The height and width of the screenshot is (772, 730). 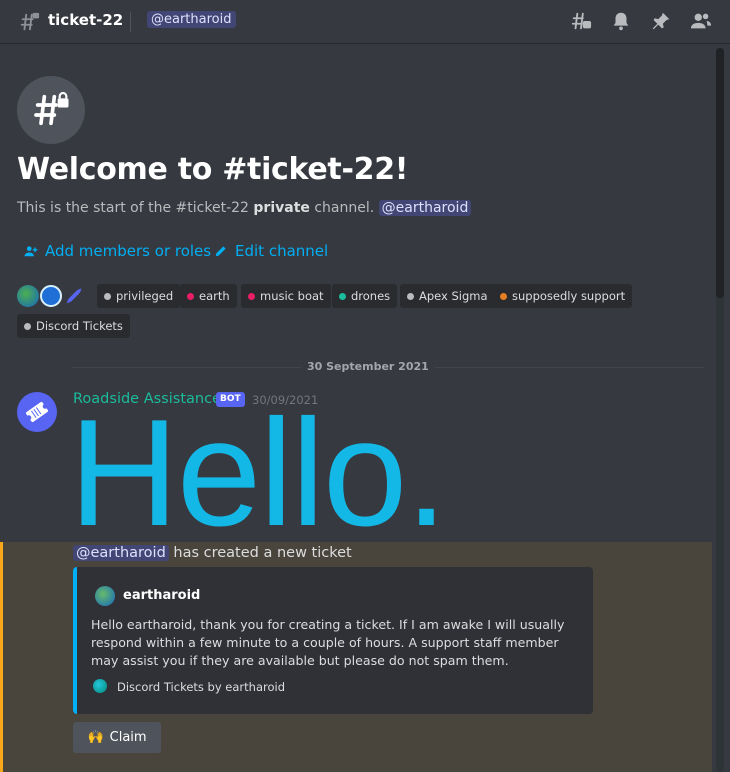 I want to click on claim-button: 🙌 Claim, so click(x=117, y=737).